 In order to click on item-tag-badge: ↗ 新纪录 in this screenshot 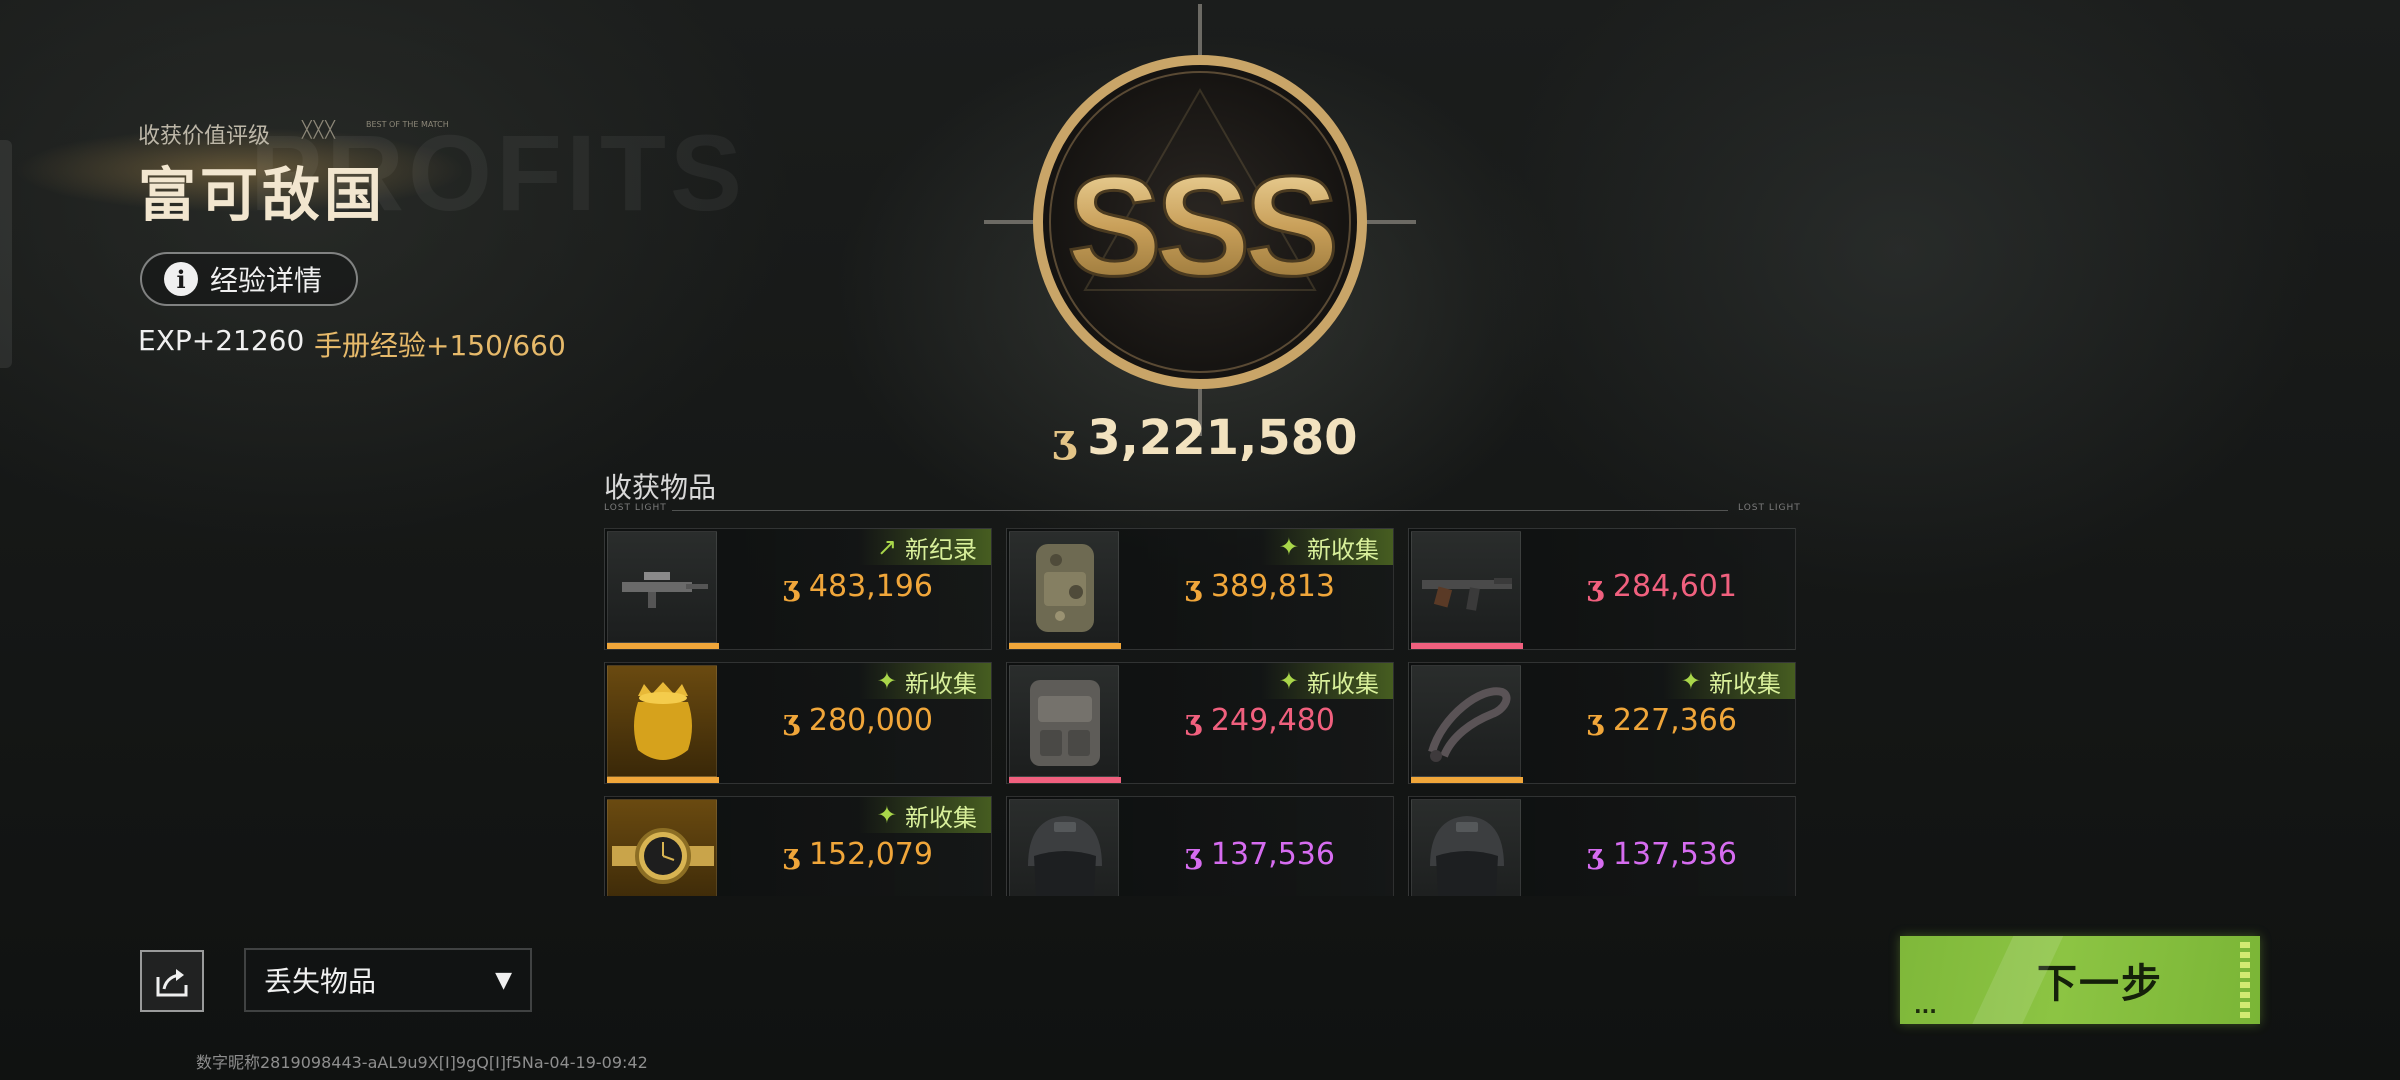, I will do `click(924, 547)`.